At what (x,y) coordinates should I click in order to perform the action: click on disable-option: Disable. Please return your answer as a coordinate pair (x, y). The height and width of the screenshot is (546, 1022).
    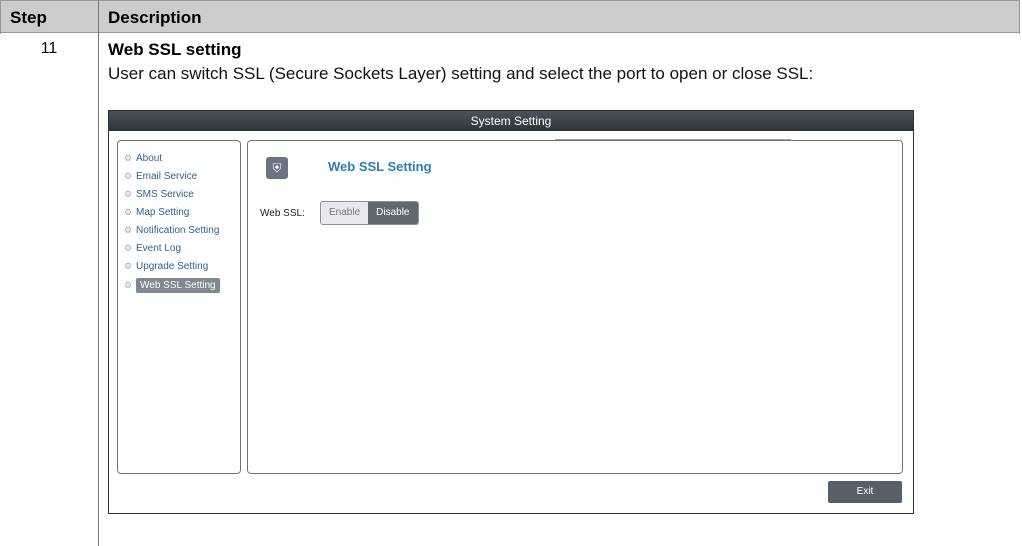
    Looking at the image, I should click on (393, 213).